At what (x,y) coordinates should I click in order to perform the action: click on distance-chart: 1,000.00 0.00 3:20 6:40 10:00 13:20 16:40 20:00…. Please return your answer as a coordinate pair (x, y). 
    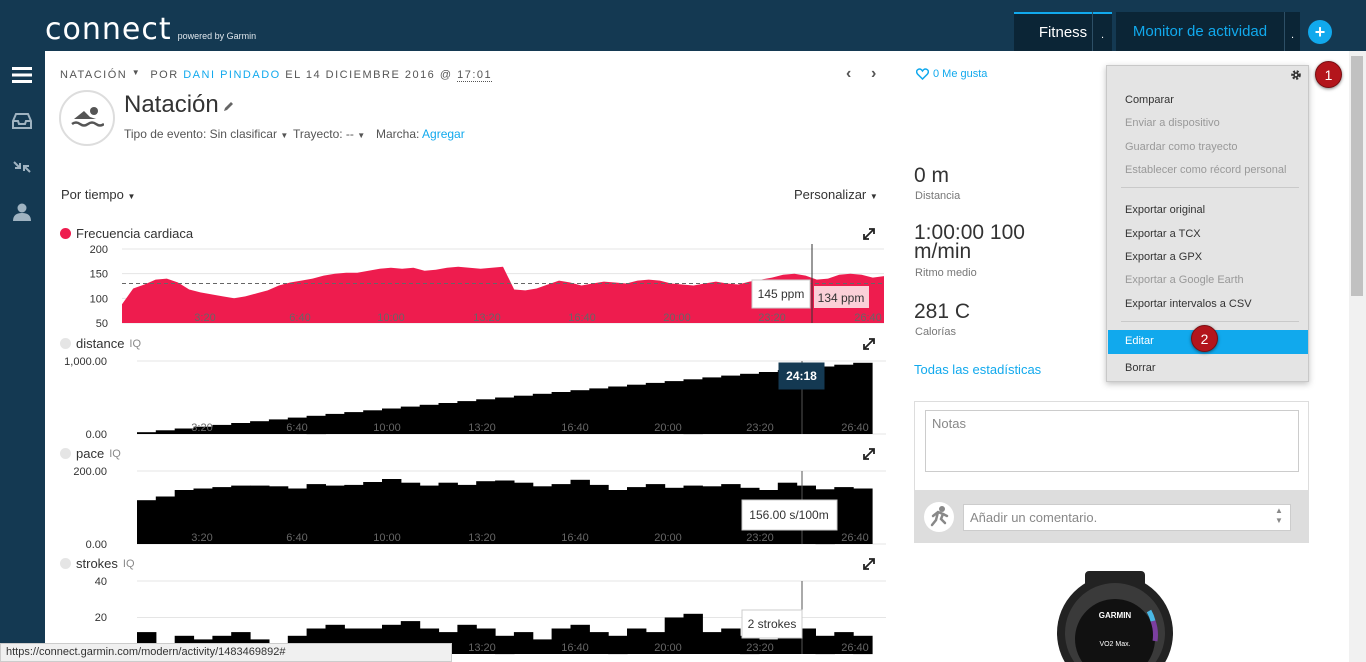
    Looking at the image, I should click on (473, 397).